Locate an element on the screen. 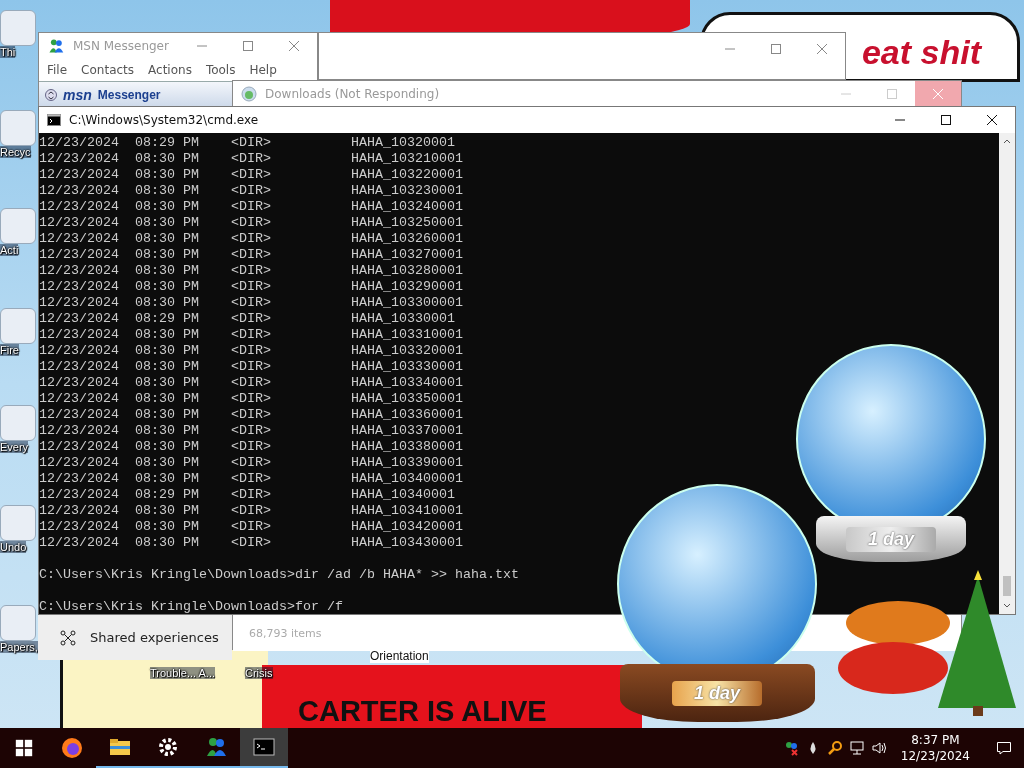 The image size is (1024, 768). console-line: 12/23/2024 08:29 PM <DIR> HAHA_10320001 is located at coordinates (247, 143).